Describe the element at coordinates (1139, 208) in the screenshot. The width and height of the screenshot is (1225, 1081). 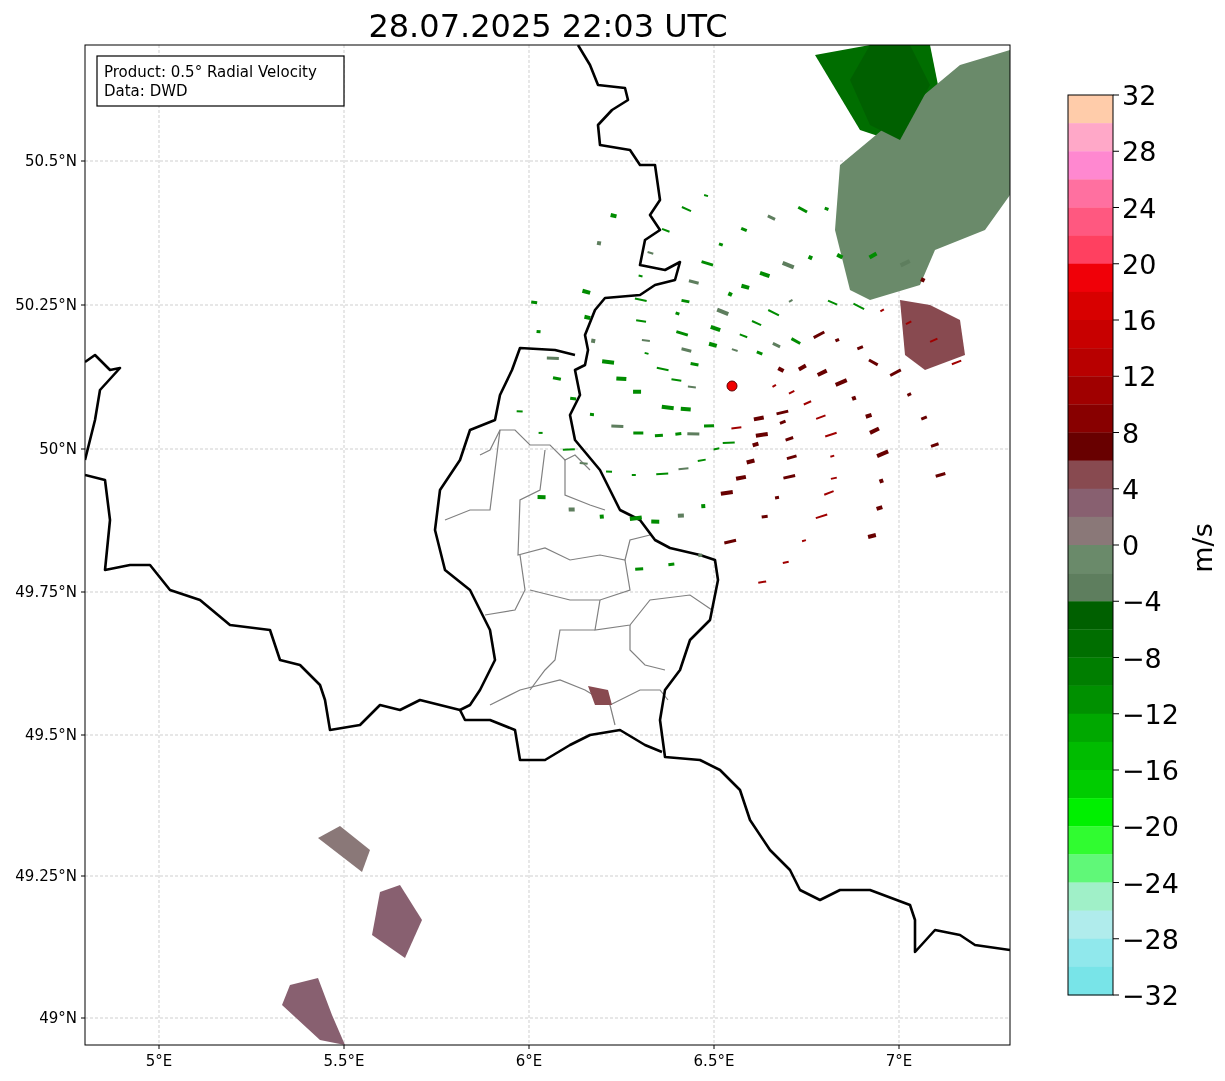
I see `colorbar-tick-label: 24` at that location.